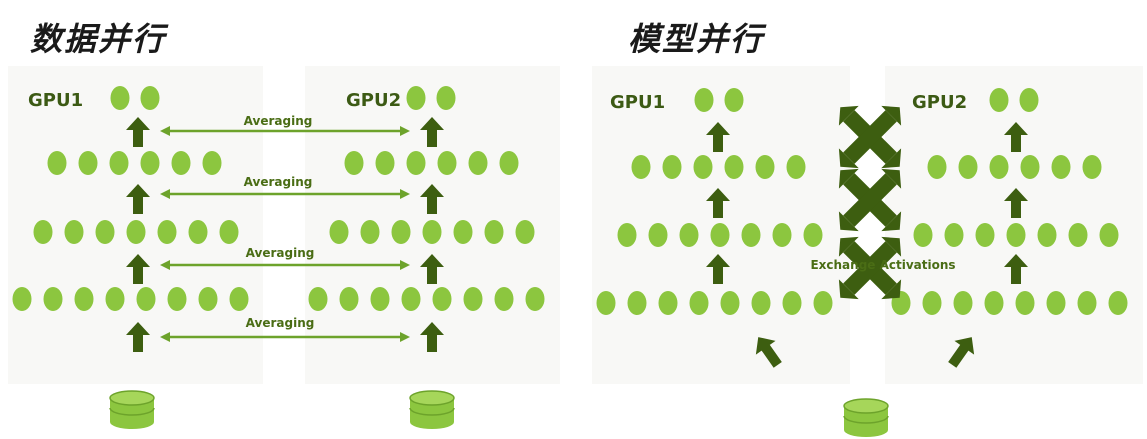 This screenshot has height=439, width=1147. What do you see at coordinates (637, 102) in the screenshot?
I see `mp-gpu1-label: GPU1` at bounding box center [637, 102].